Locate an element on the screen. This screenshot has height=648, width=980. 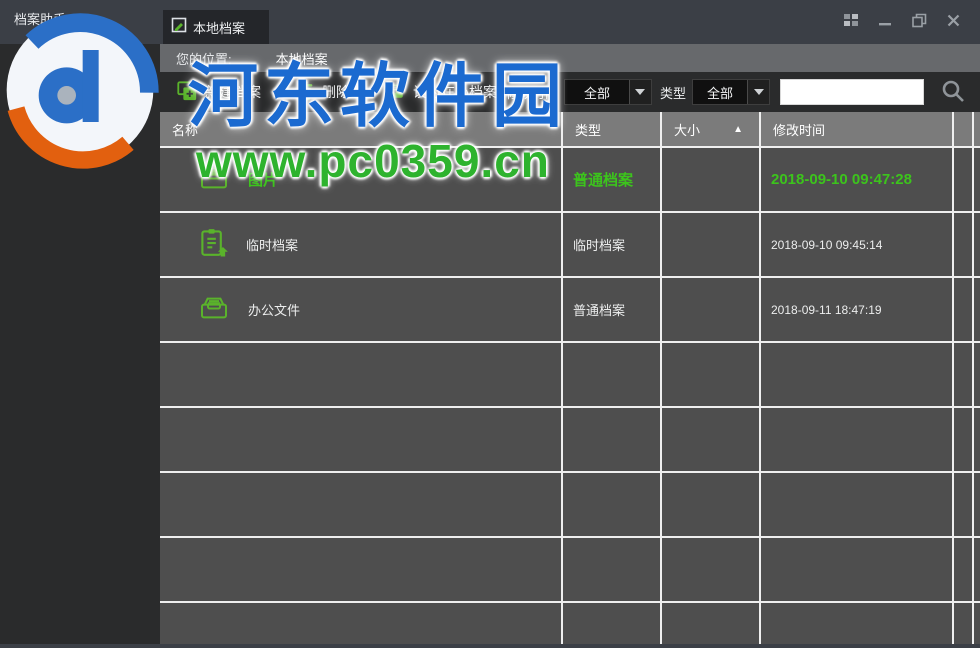
clipboard-up-icon is located at coordinates (213, 244).